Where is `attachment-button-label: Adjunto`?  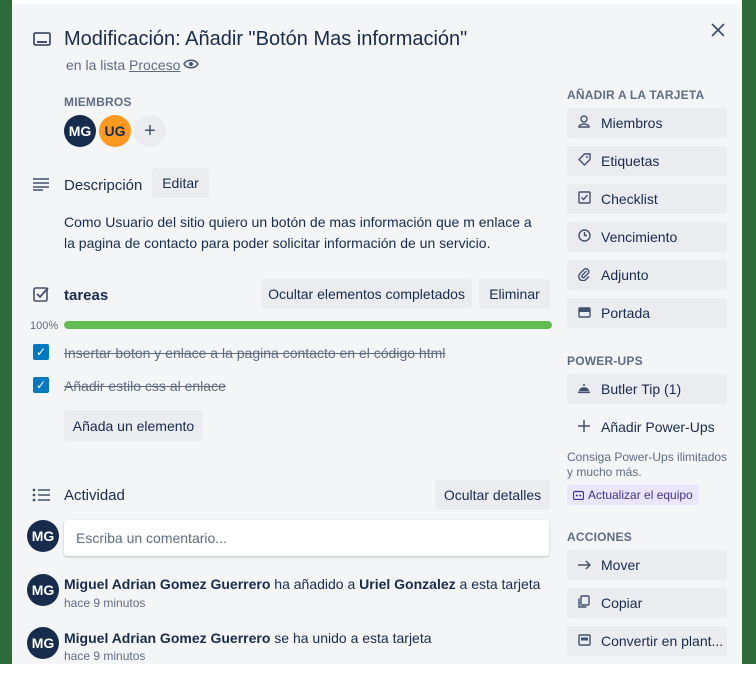
attachment-button-label: Adjunto is located at coordinates (625, 275).